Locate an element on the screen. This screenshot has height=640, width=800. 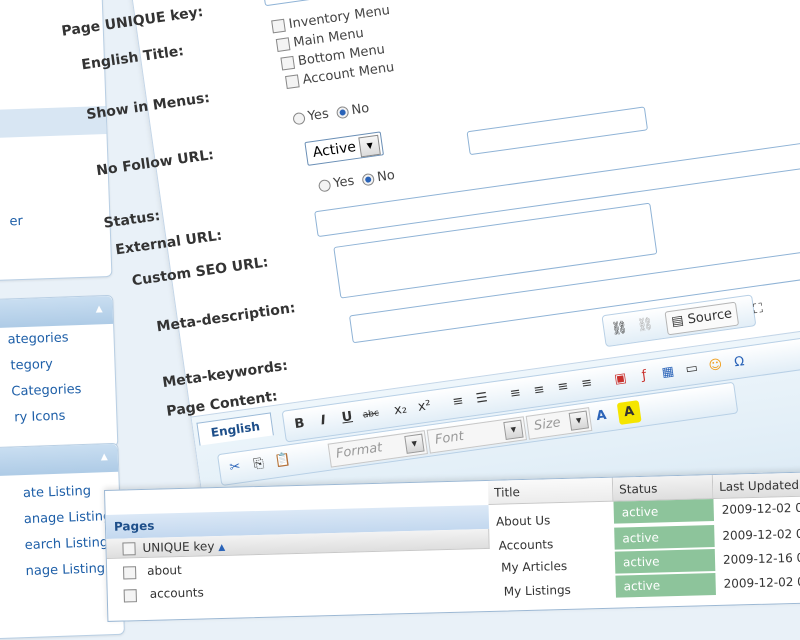
last-updated-cell: 2009-12-16 06 is located at coordinates (761, 558).